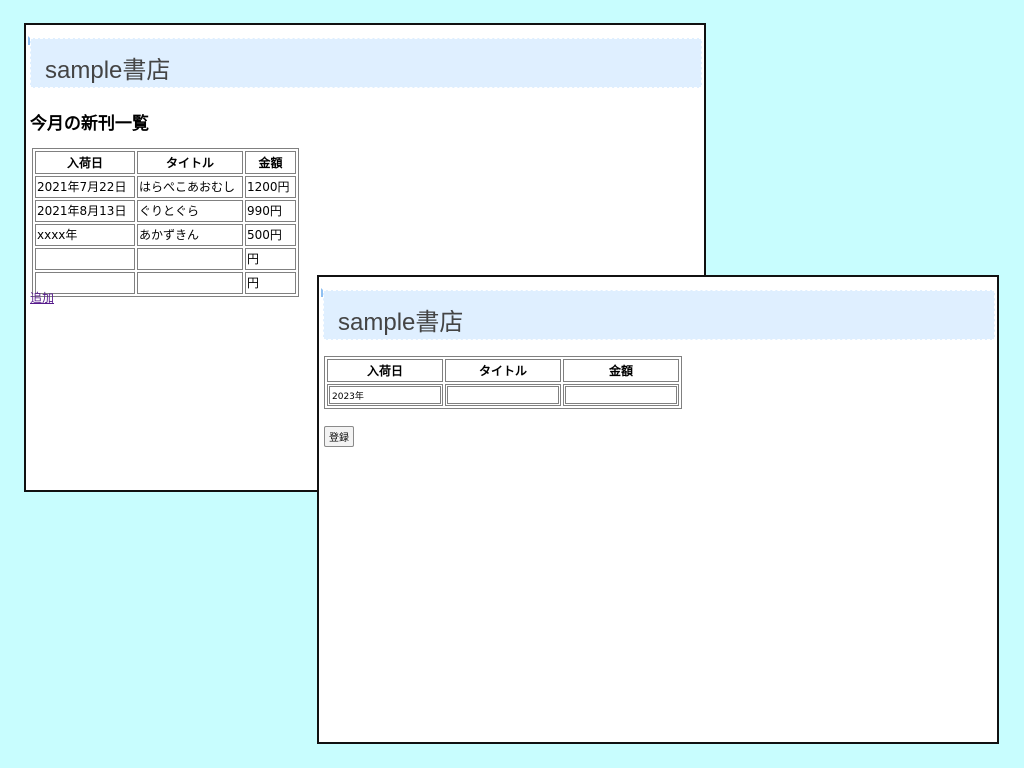  I want to click on cell-arrival-date: xxxx年, so click(85, 235).